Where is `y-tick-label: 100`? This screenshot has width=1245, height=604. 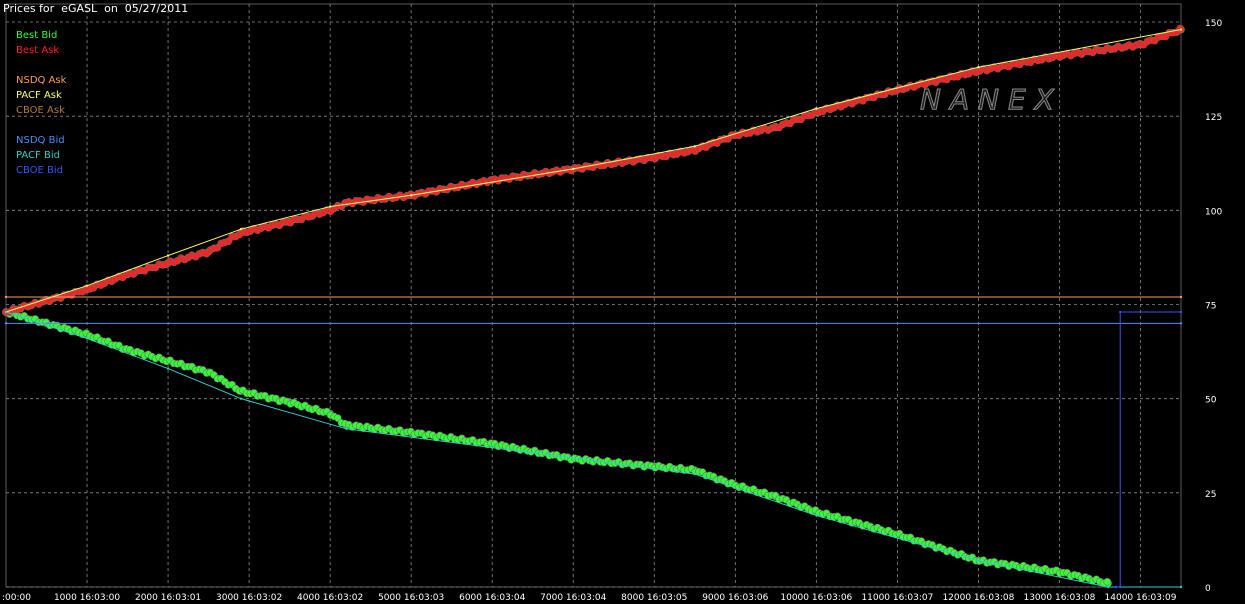
y-tick-label: 100 is located at coordinates (1213, 212).